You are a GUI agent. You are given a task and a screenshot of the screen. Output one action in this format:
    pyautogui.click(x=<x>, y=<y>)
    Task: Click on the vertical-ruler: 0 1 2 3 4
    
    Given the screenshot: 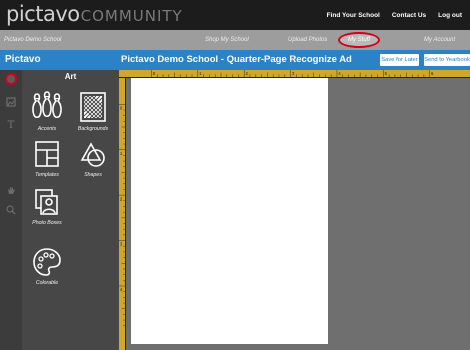 What is the action you would take?
    pyautogui.click(x=122, y=214)
    